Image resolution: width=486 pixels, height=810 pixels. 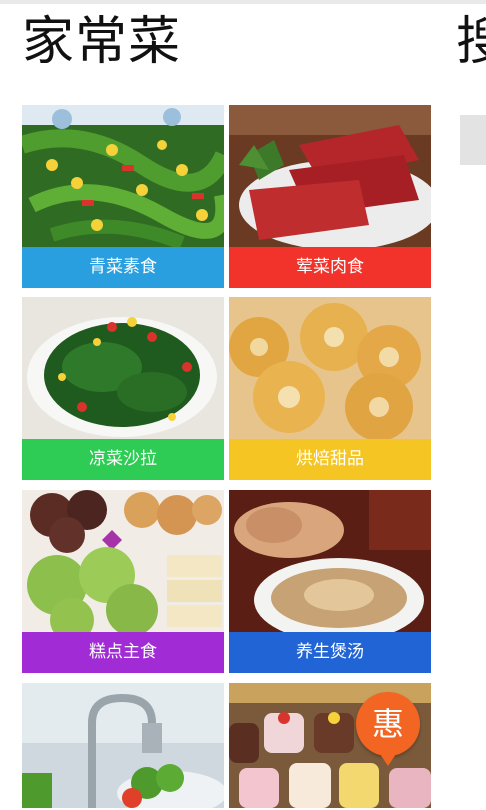 What do you see at coordinates (330, 368) in the screenshot?
I see `baking-dish-image` at bounding box center [330, 368].